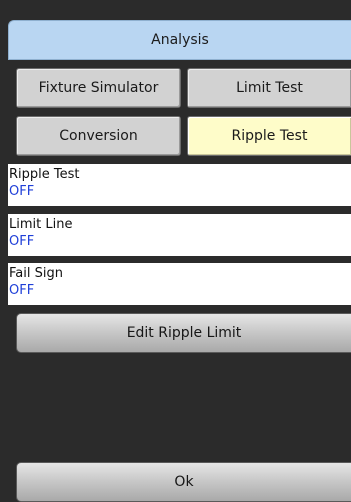 This screenshot has height=502, width=351. I want to click on fail-sign-value: OFF, so click(22, 290).